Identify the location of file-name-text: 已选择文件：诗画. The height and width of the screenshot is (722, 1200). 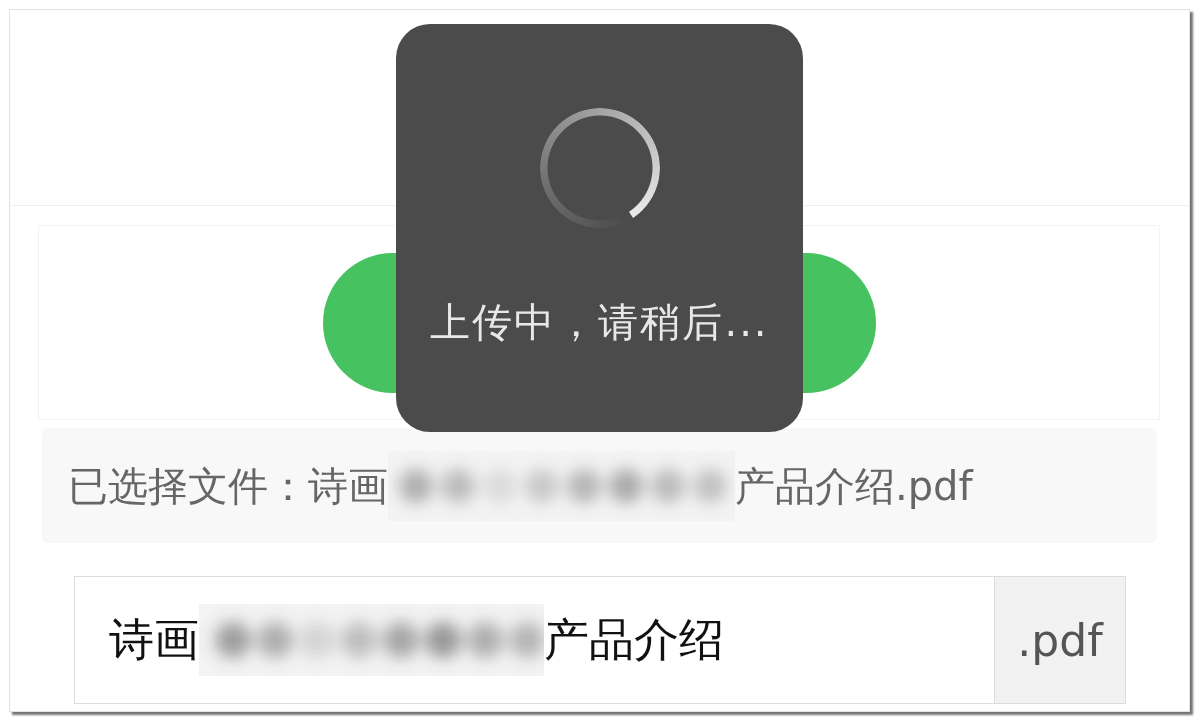
(228, 485).